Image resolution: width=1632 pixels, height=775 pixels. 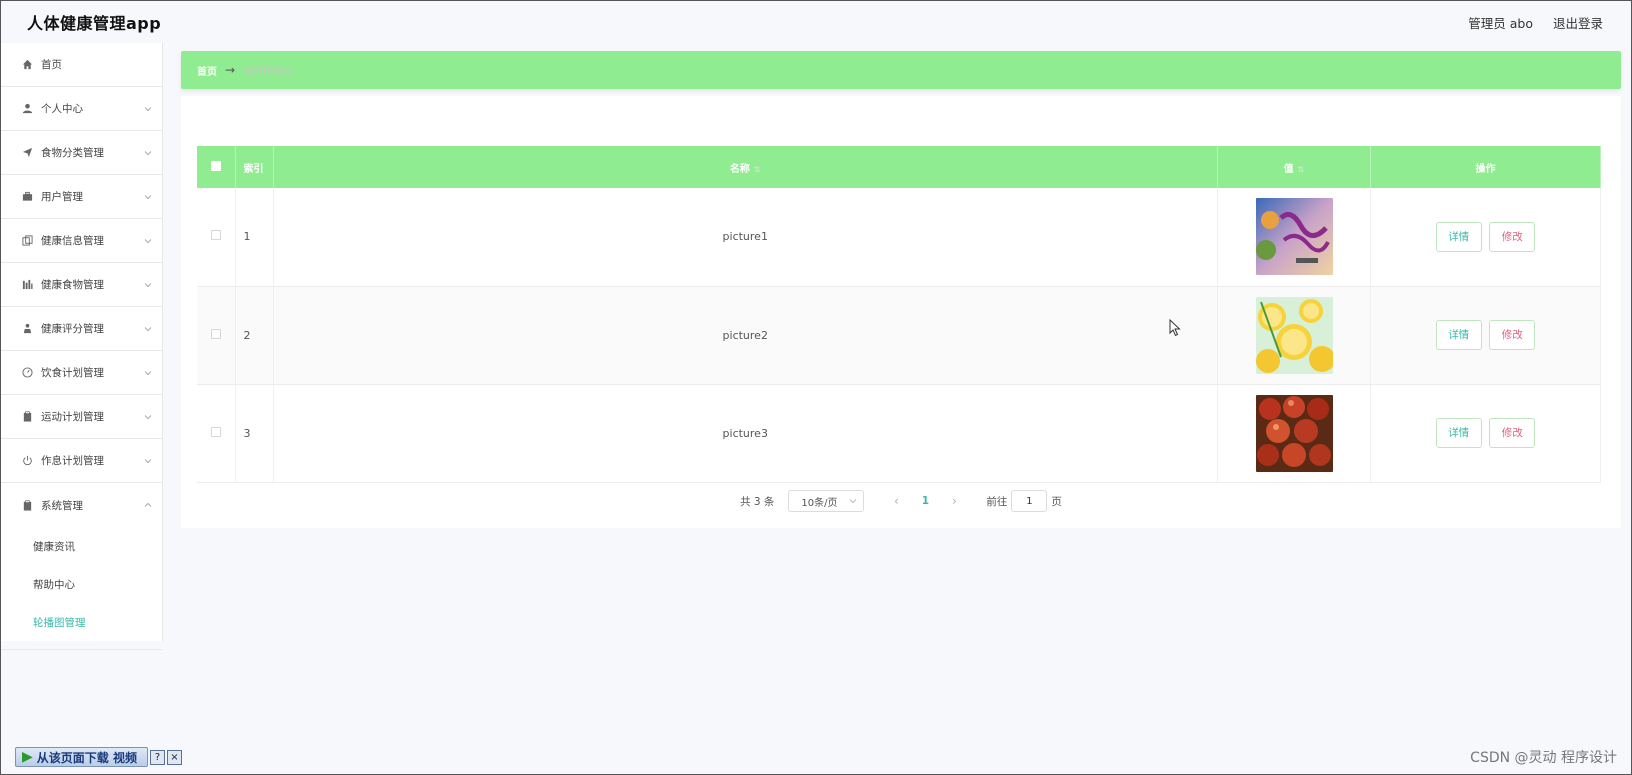 I want to click on table-row: 2 picture2 详情 修改, so click(x=899, y=335).